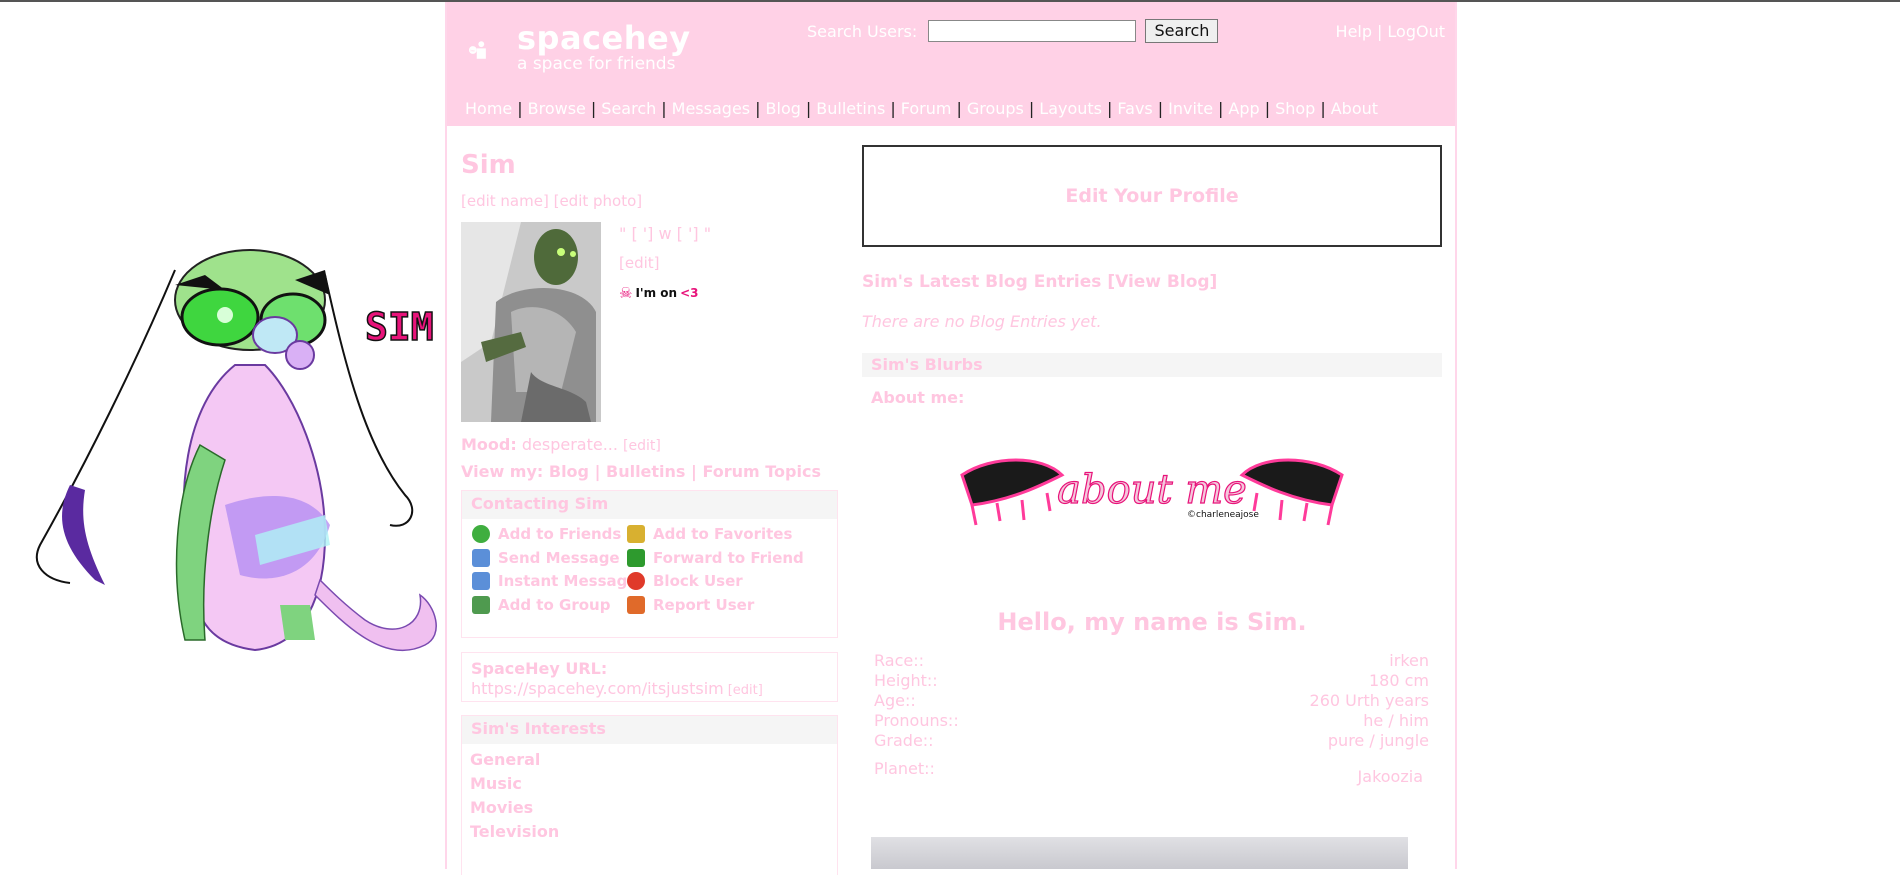 This screenshot has width=1900, height=875. Describe the element at coordinates (488, 165) in the screenshot. I see `profile-name: Sim` at that location.